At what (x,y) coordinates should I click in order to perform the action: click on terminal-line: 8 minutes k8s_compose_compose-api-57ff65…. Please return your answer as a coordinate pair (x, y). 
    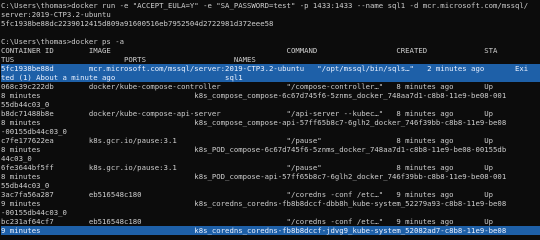
    Looking at the image, I should click on (254, 122).